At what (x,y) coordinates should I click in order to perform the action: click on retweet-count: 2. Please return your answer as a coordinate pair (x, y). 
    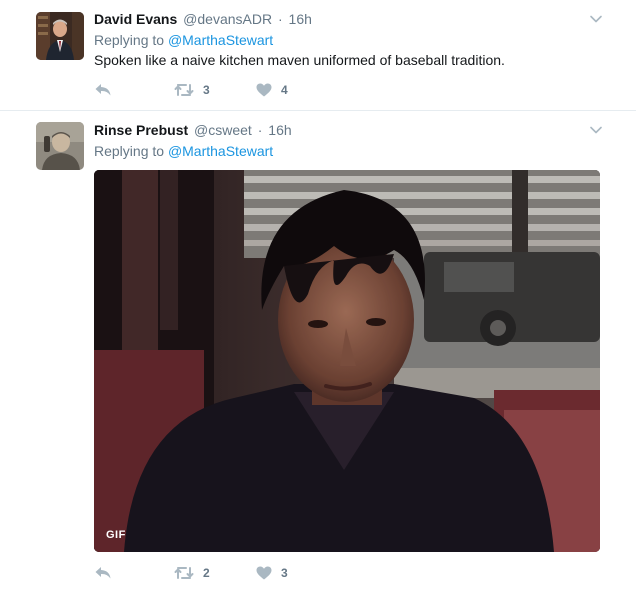
    Looking at the image, I should click on (206, 573).